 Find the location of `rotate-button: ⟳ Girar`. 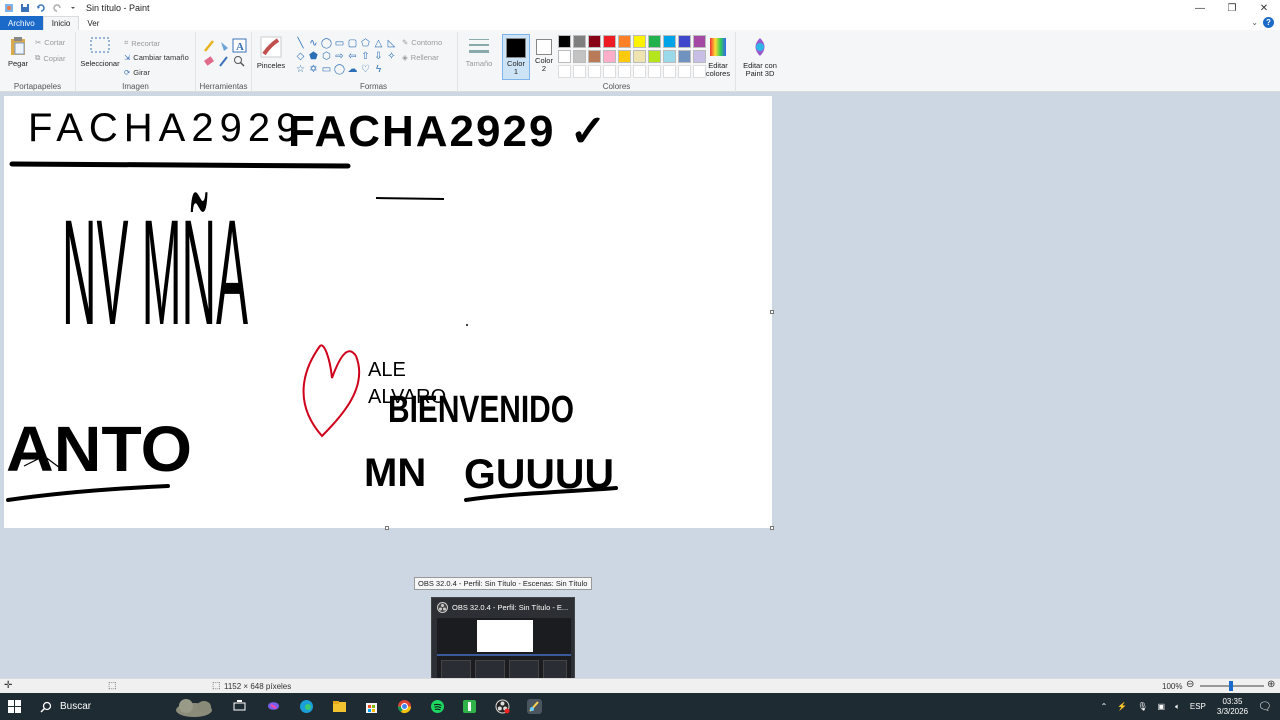

rotate-button: ⟳ Girar is located at coordinates (137, 72).